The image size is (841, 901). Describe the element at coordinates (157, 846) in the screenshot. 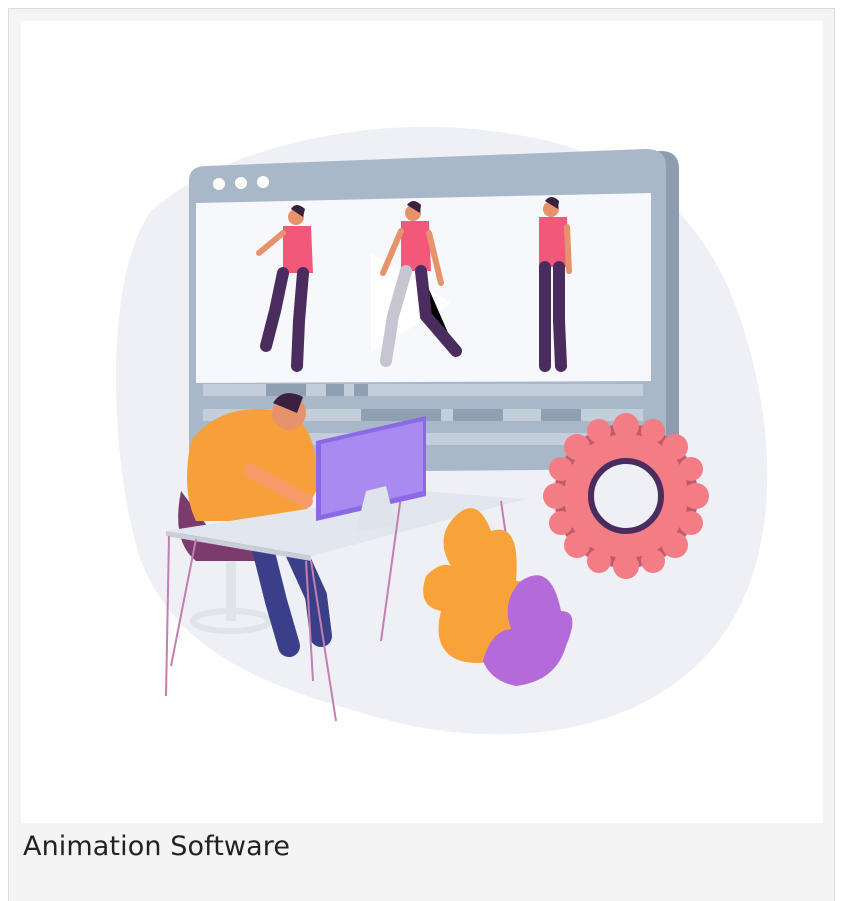

I see `image-caption: Animation Software` at that location.